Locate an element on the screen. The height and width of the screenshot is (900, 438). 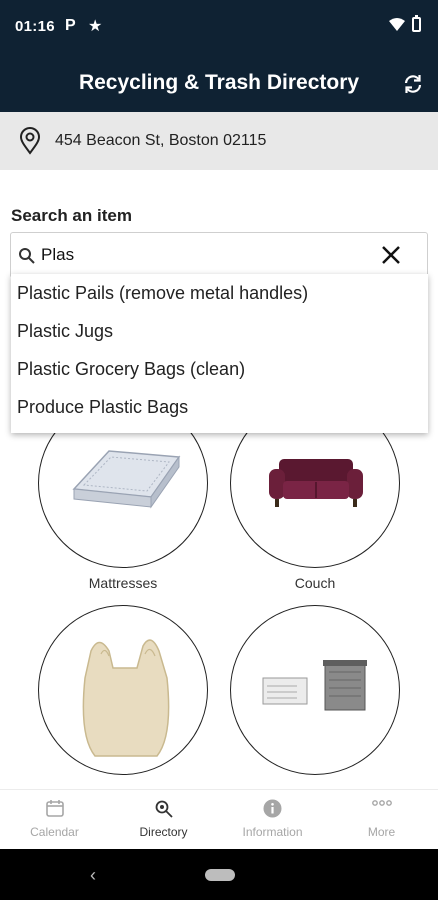
bottom-navigation: Calendar Directory Information More is located at coordinates (219, 819).